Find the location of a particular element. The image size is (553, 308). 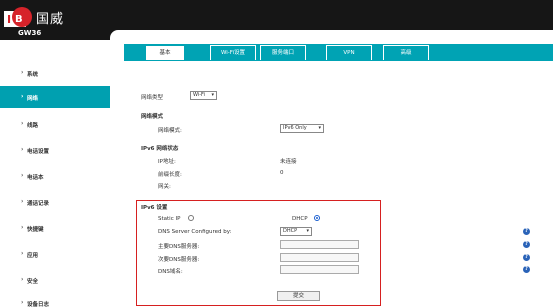

sidebar-item-label: 快捷键 is located at coordinates (35, 230).